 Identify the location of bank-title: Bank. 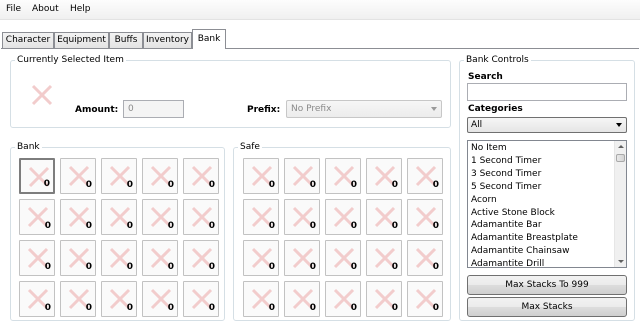
(28, 147).